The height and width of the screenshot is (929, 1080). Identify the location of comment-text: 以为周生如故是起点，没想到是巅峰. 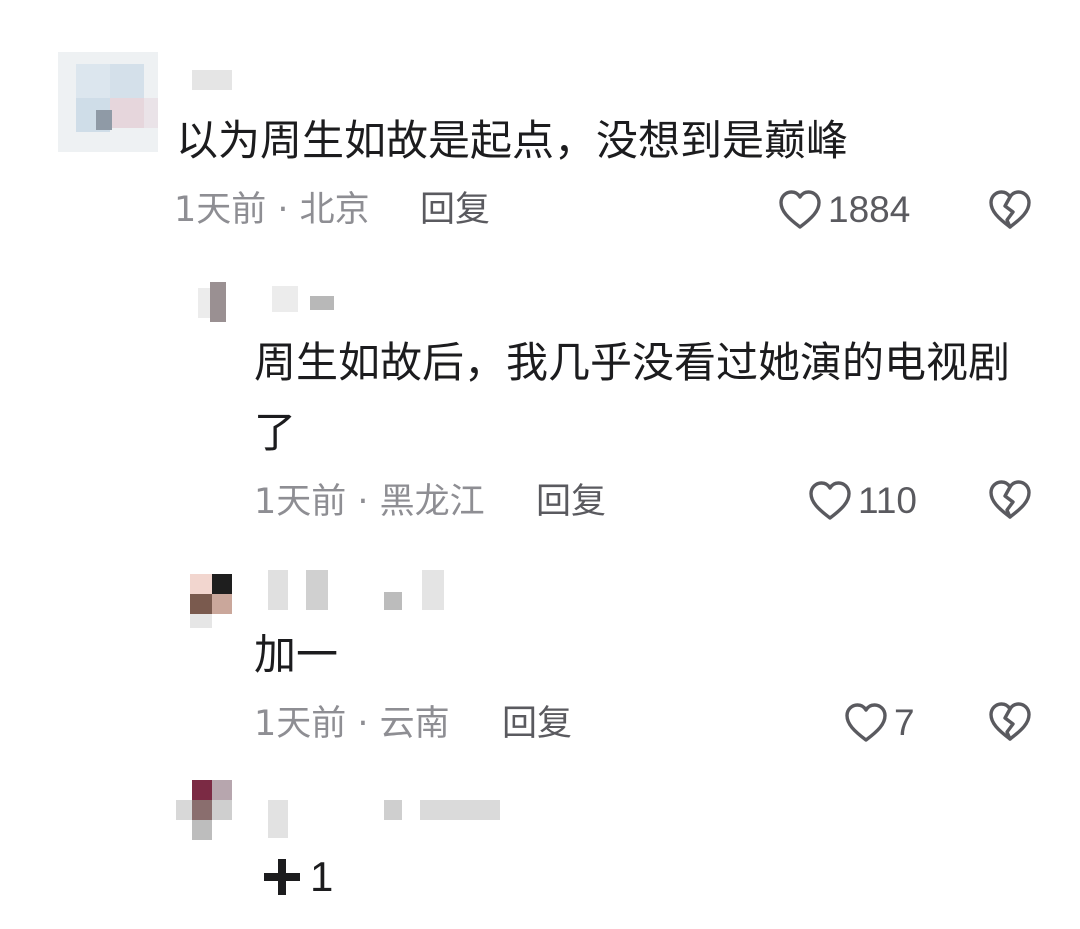
(512, 140).